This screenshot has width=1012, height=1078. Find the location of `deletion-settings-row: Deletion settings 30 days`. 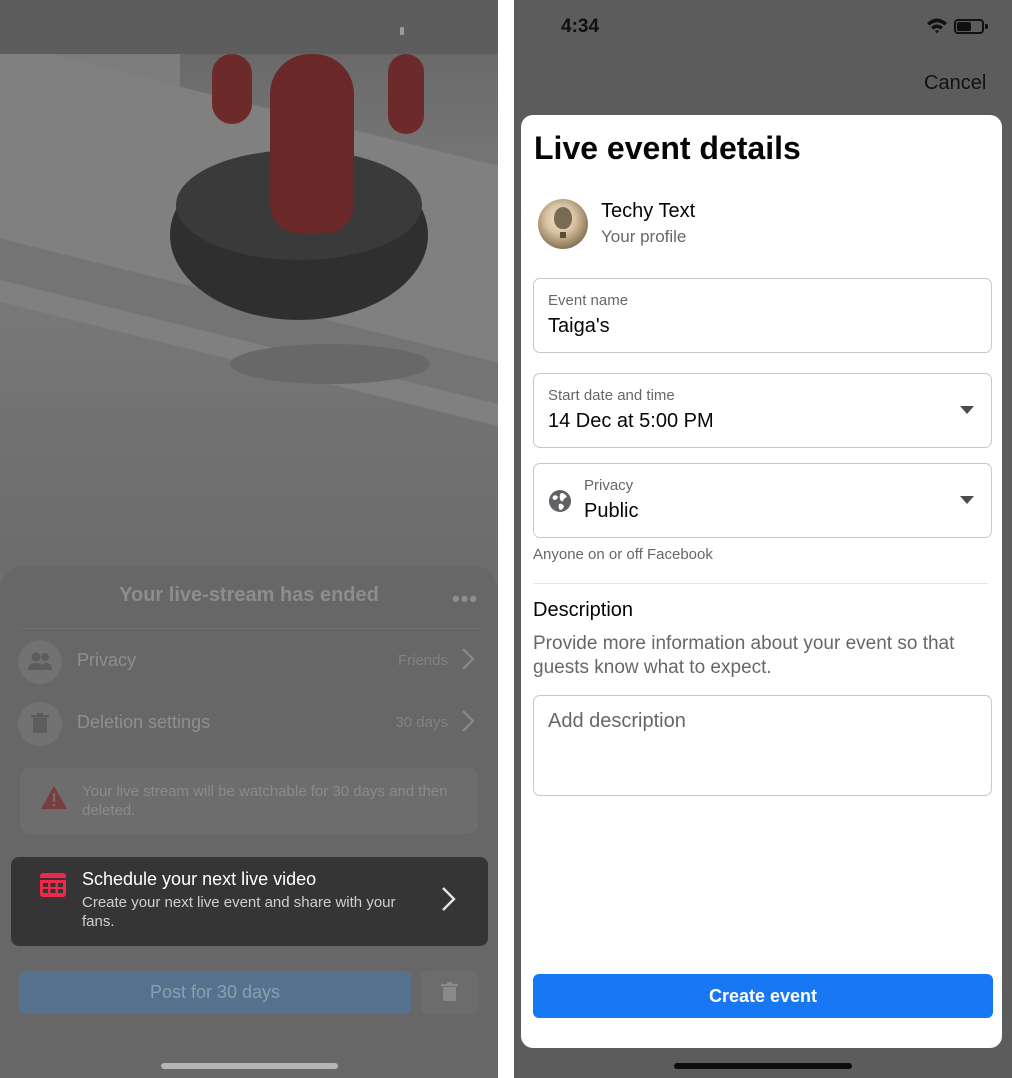

deletion-settings-row: Deletion settings 30 days is located at coordinates (249, 723).